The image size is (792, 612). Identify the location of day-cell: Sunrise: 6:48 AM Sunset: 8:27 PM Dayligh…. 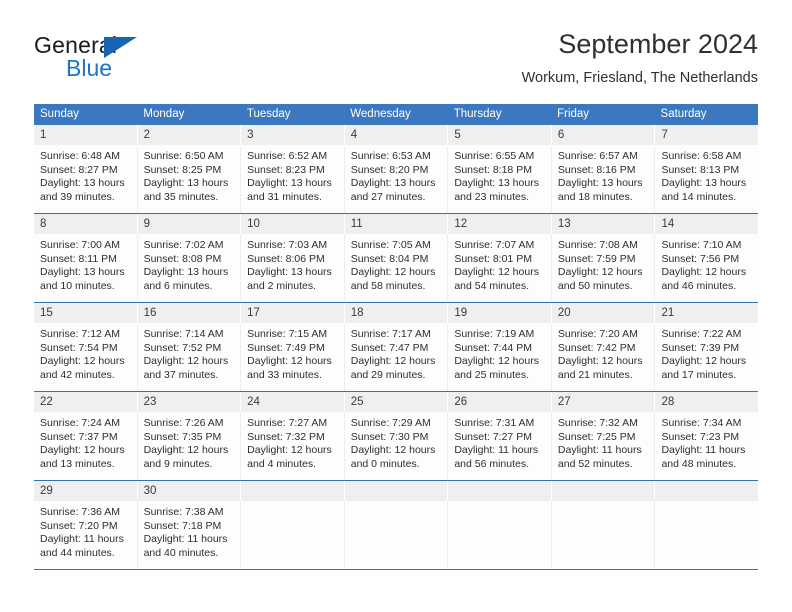
(86, 179).